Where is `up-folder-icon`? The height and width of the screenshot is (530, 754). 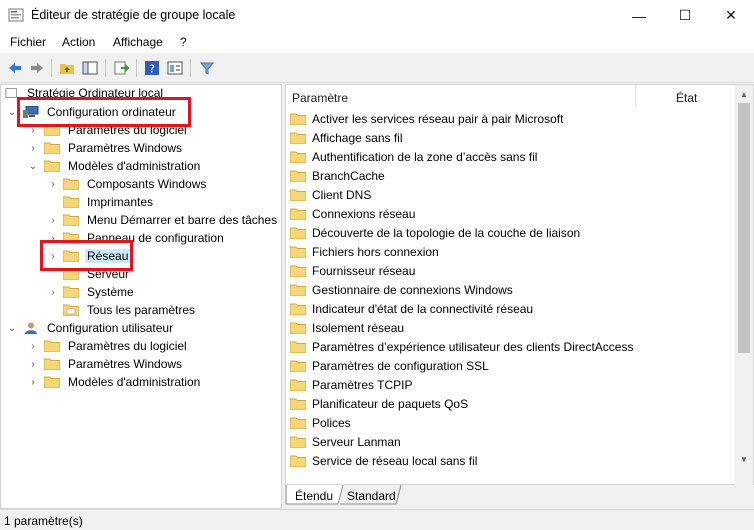
up-folder-icon is located at coordinates (67, 68).